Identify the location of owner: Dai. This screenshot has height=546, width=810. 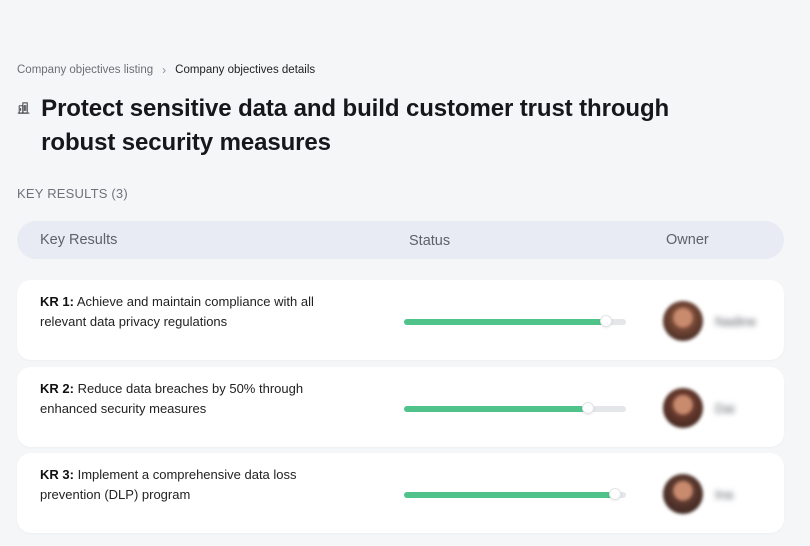
(699, 408).